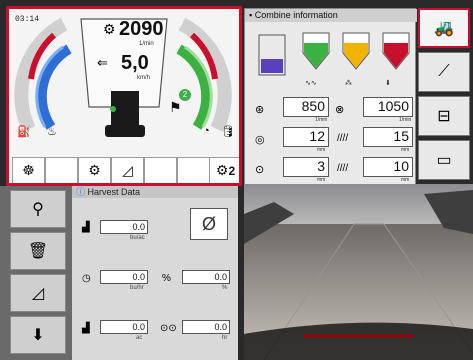  I want to click on tab-crop-gauge: ⚲, so click(38, 209).